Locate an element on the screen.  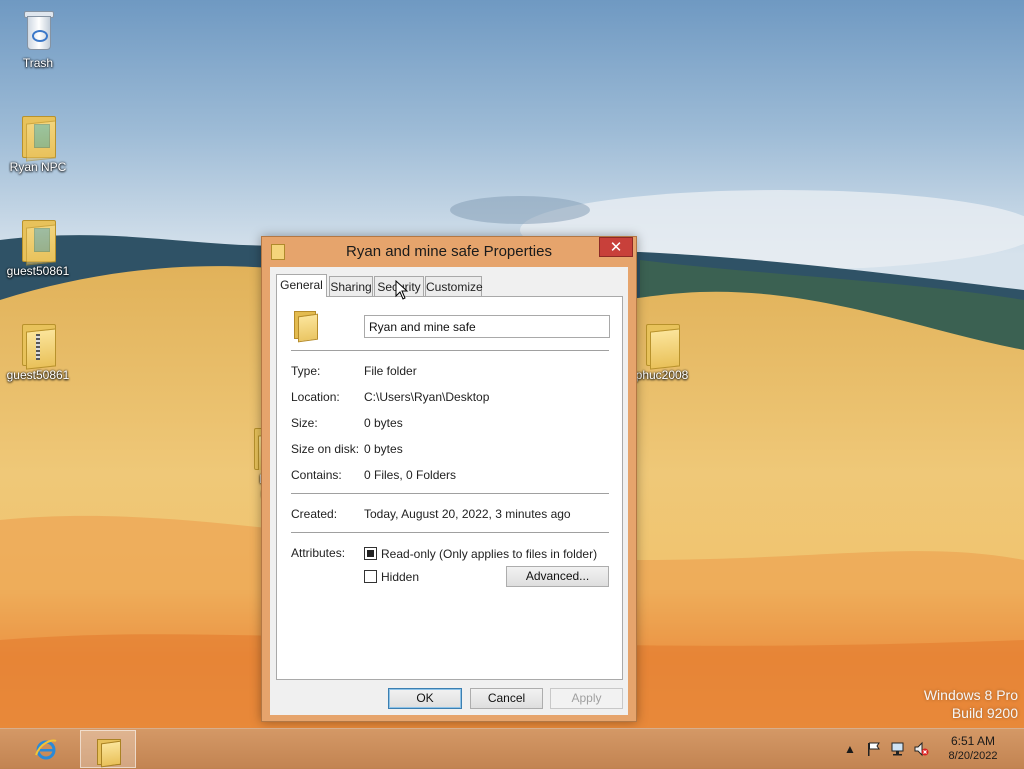
type-value: File folder is located at coordinates (390, 371).